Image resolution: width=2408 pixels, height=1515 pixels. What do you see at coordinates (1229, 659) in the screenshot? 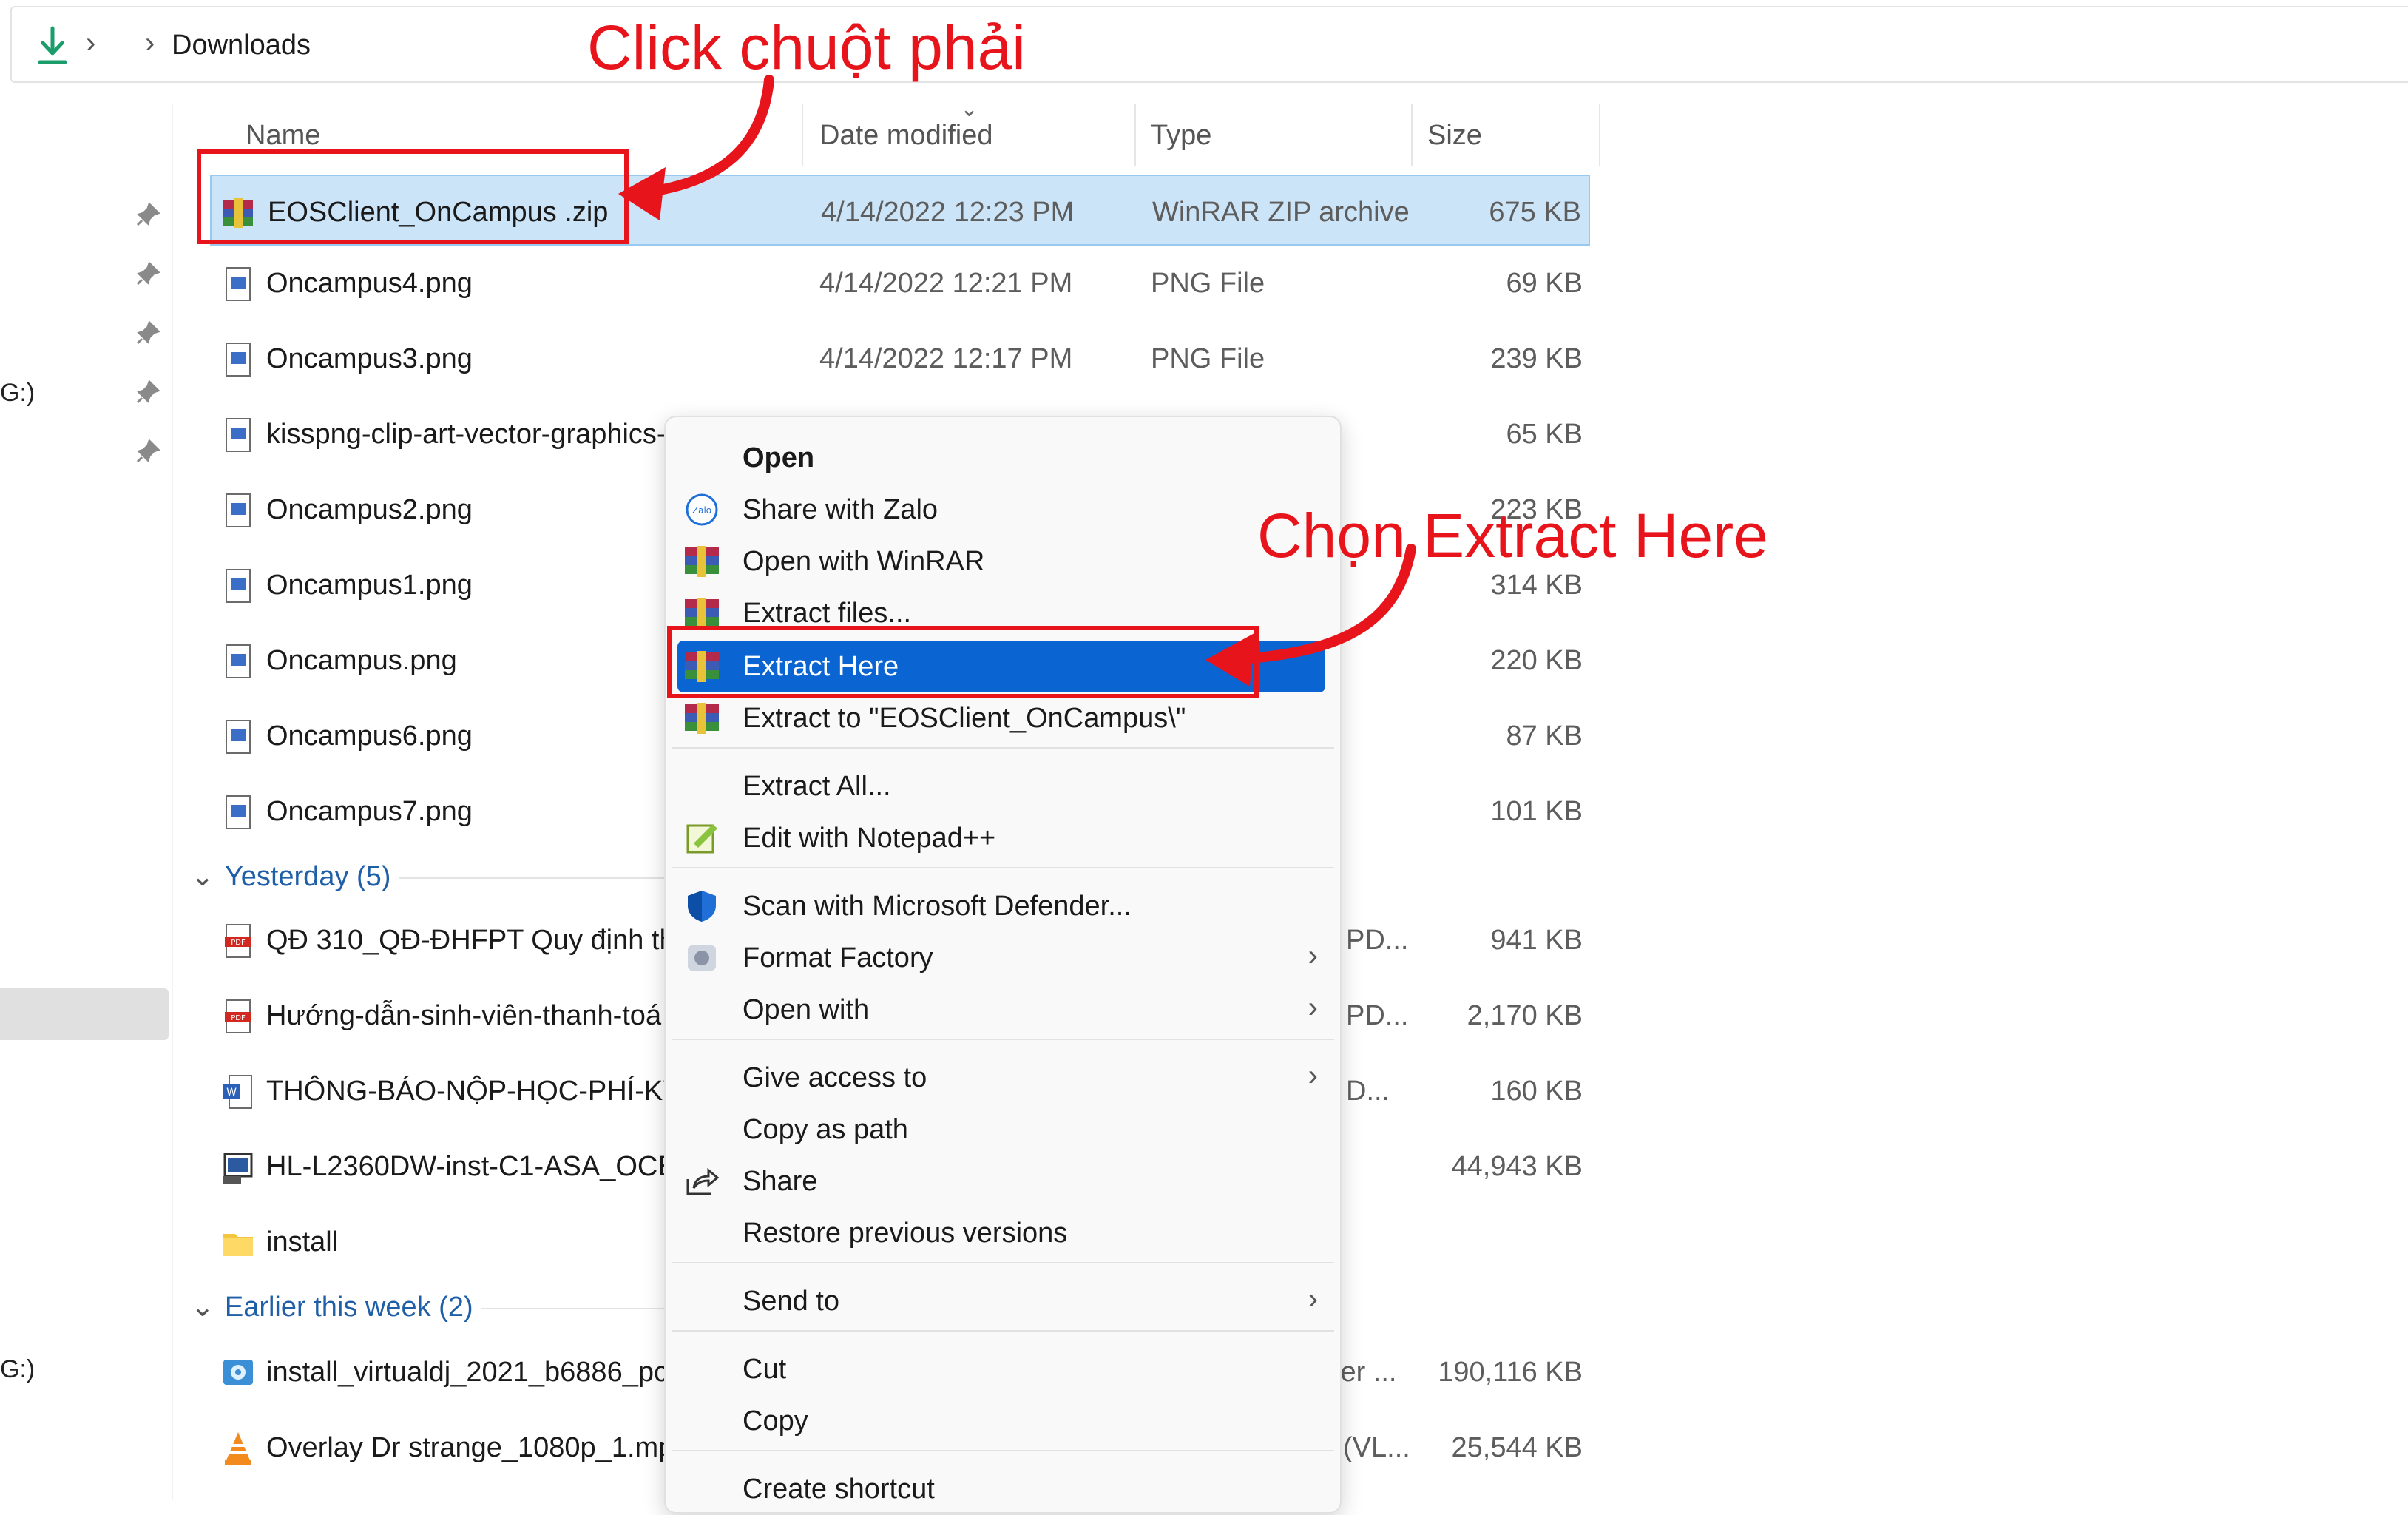
I see `arrow-head-extract-here` at bounding box center [1229, 659].